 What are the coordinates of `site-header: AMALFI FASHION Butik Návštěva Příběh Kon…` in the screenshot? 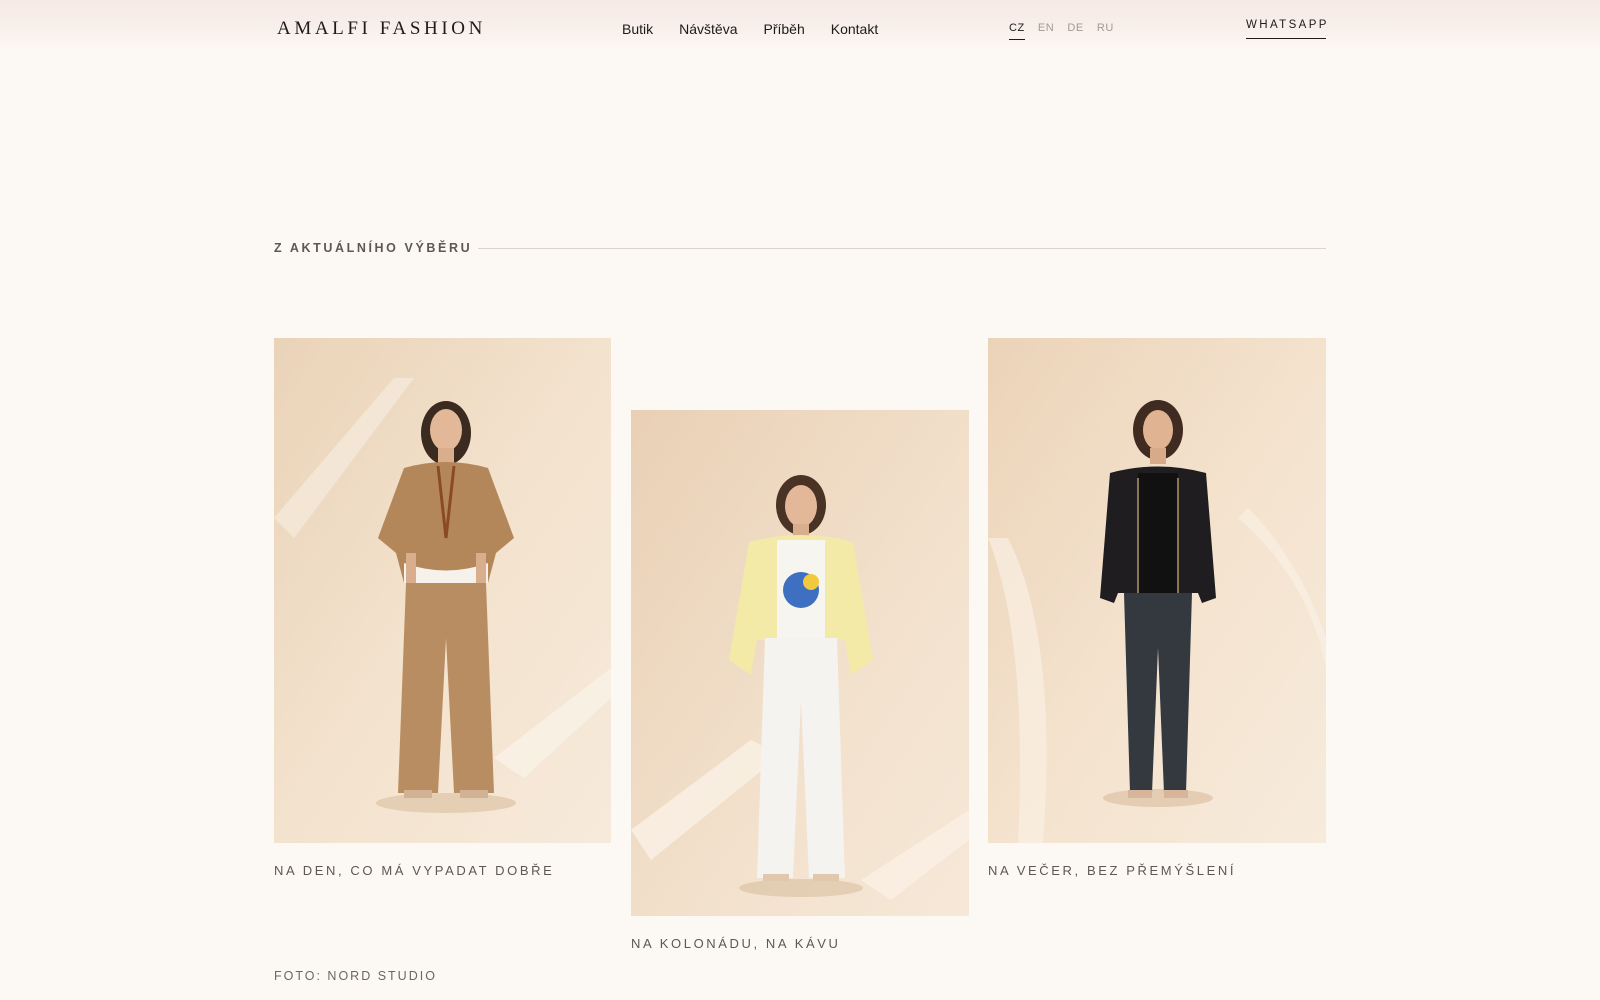 It's located at (800, 25).